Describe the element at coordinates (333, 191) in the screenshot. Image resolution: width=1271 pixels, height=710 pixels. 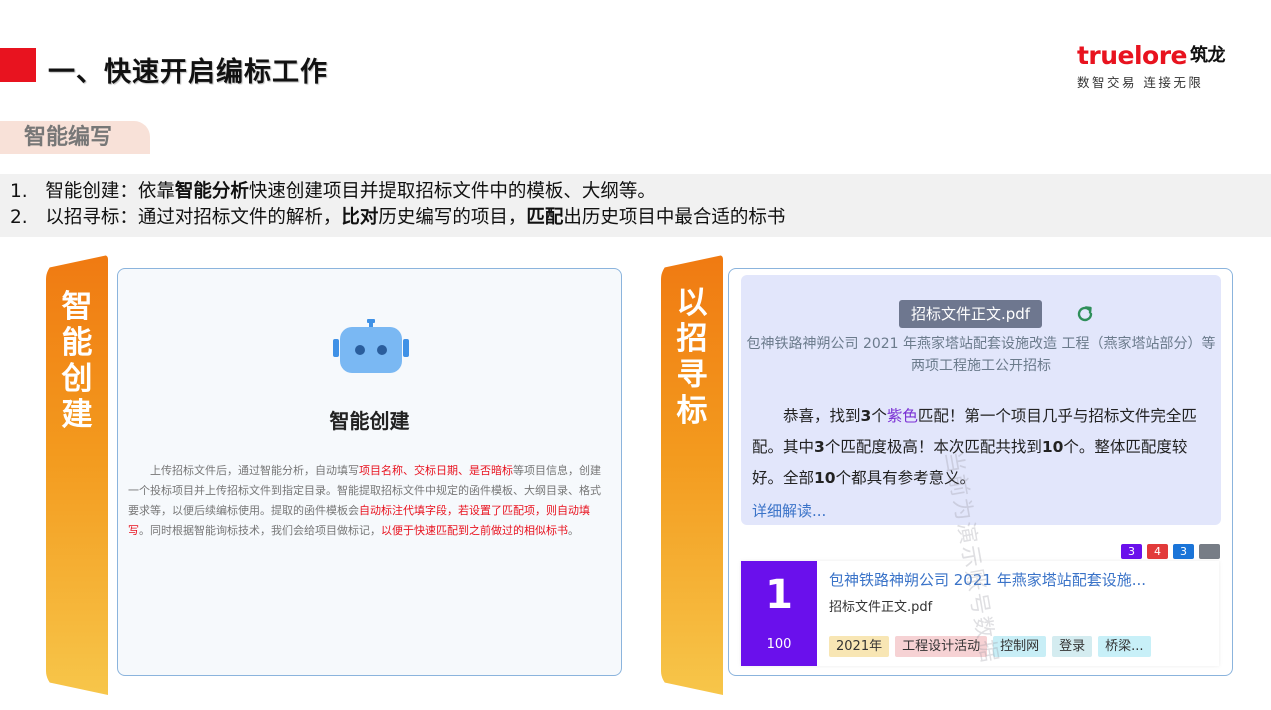
I see `intro-line-1: 1. 智能创建：依靠智能分析快速创建项目并提取招标文件中的模板、大纲等。` at that location.